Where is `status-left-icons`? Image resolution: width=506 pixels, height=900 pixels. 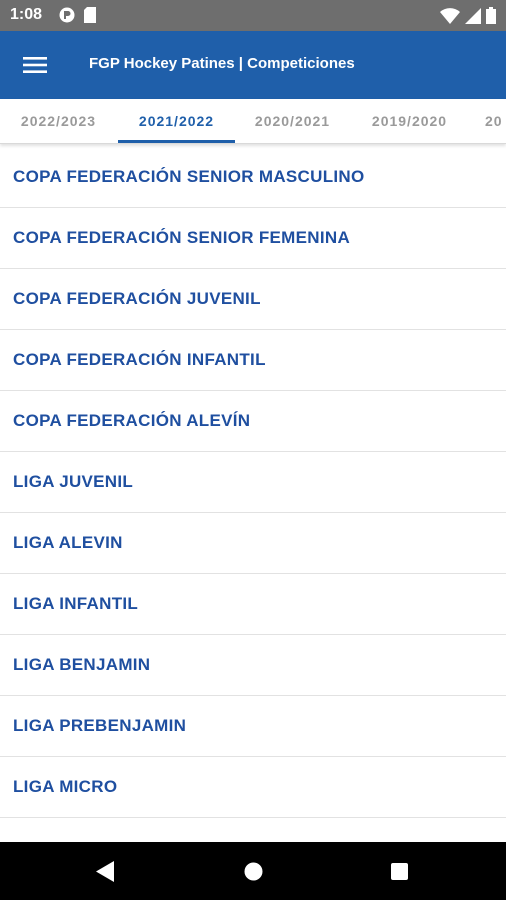 status-left-icons is located at coordinates (77, 15).